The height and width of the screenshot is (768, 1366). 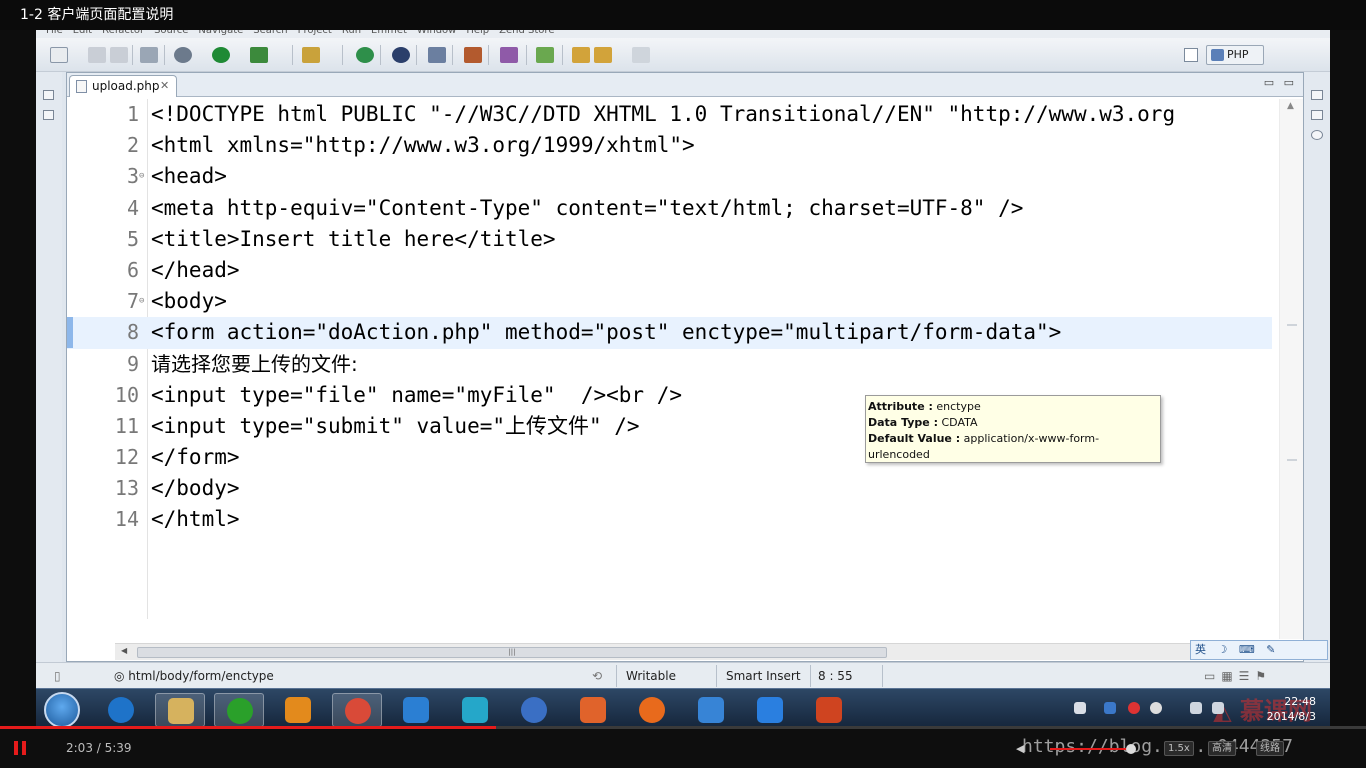 I want to click on horizontal-scrollbar: ◀ |||, so click(x=680, y=651).